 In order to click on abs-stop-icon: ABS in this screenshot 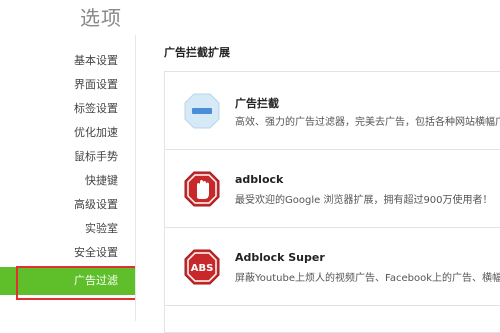, I will do `click(202, 267)`.